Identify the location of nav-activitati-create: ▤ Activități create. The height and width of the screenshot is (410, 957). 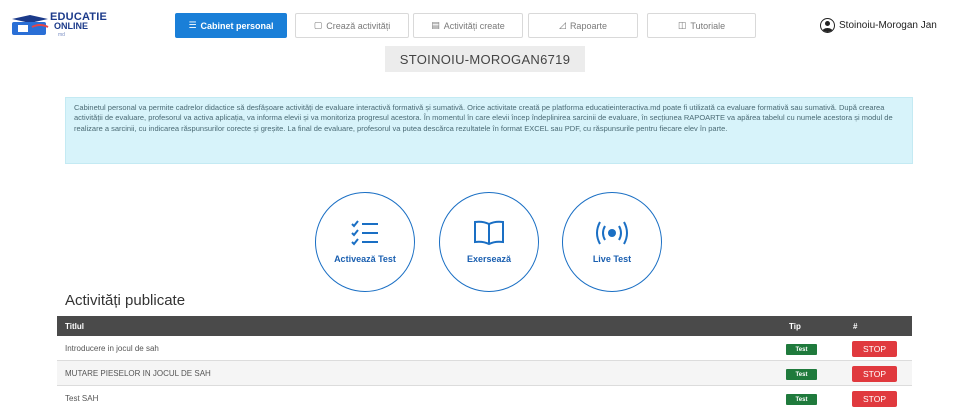
(468, 25).